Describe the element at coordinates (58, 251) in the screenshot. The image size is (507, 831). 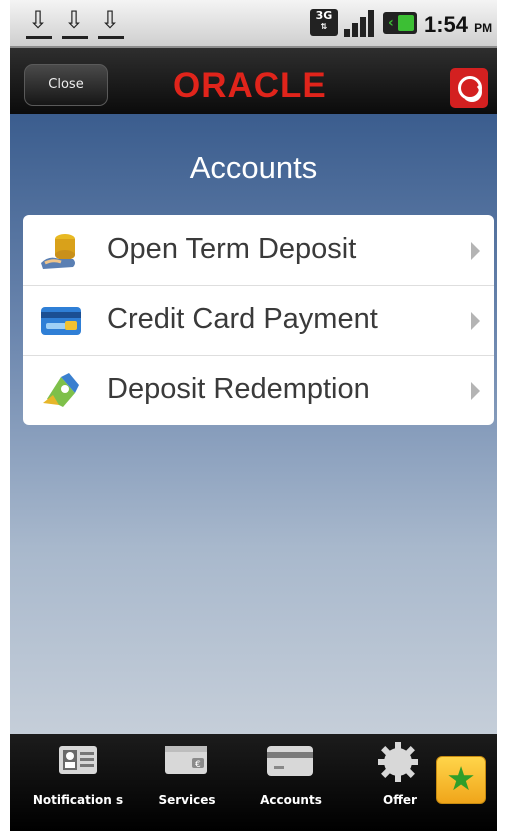
I see `coins-icon` at that location.